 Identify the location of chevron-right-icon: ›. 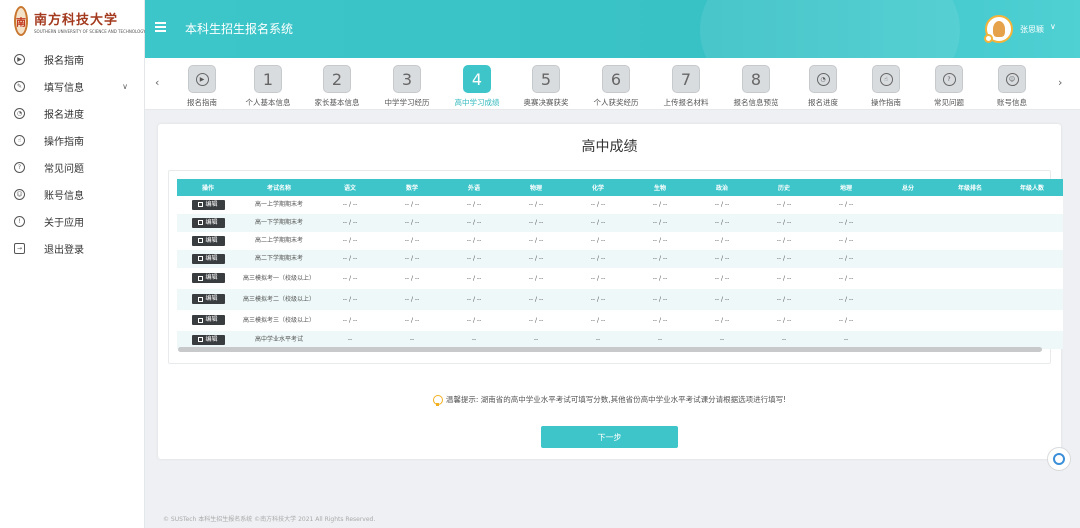
(1060, 82).